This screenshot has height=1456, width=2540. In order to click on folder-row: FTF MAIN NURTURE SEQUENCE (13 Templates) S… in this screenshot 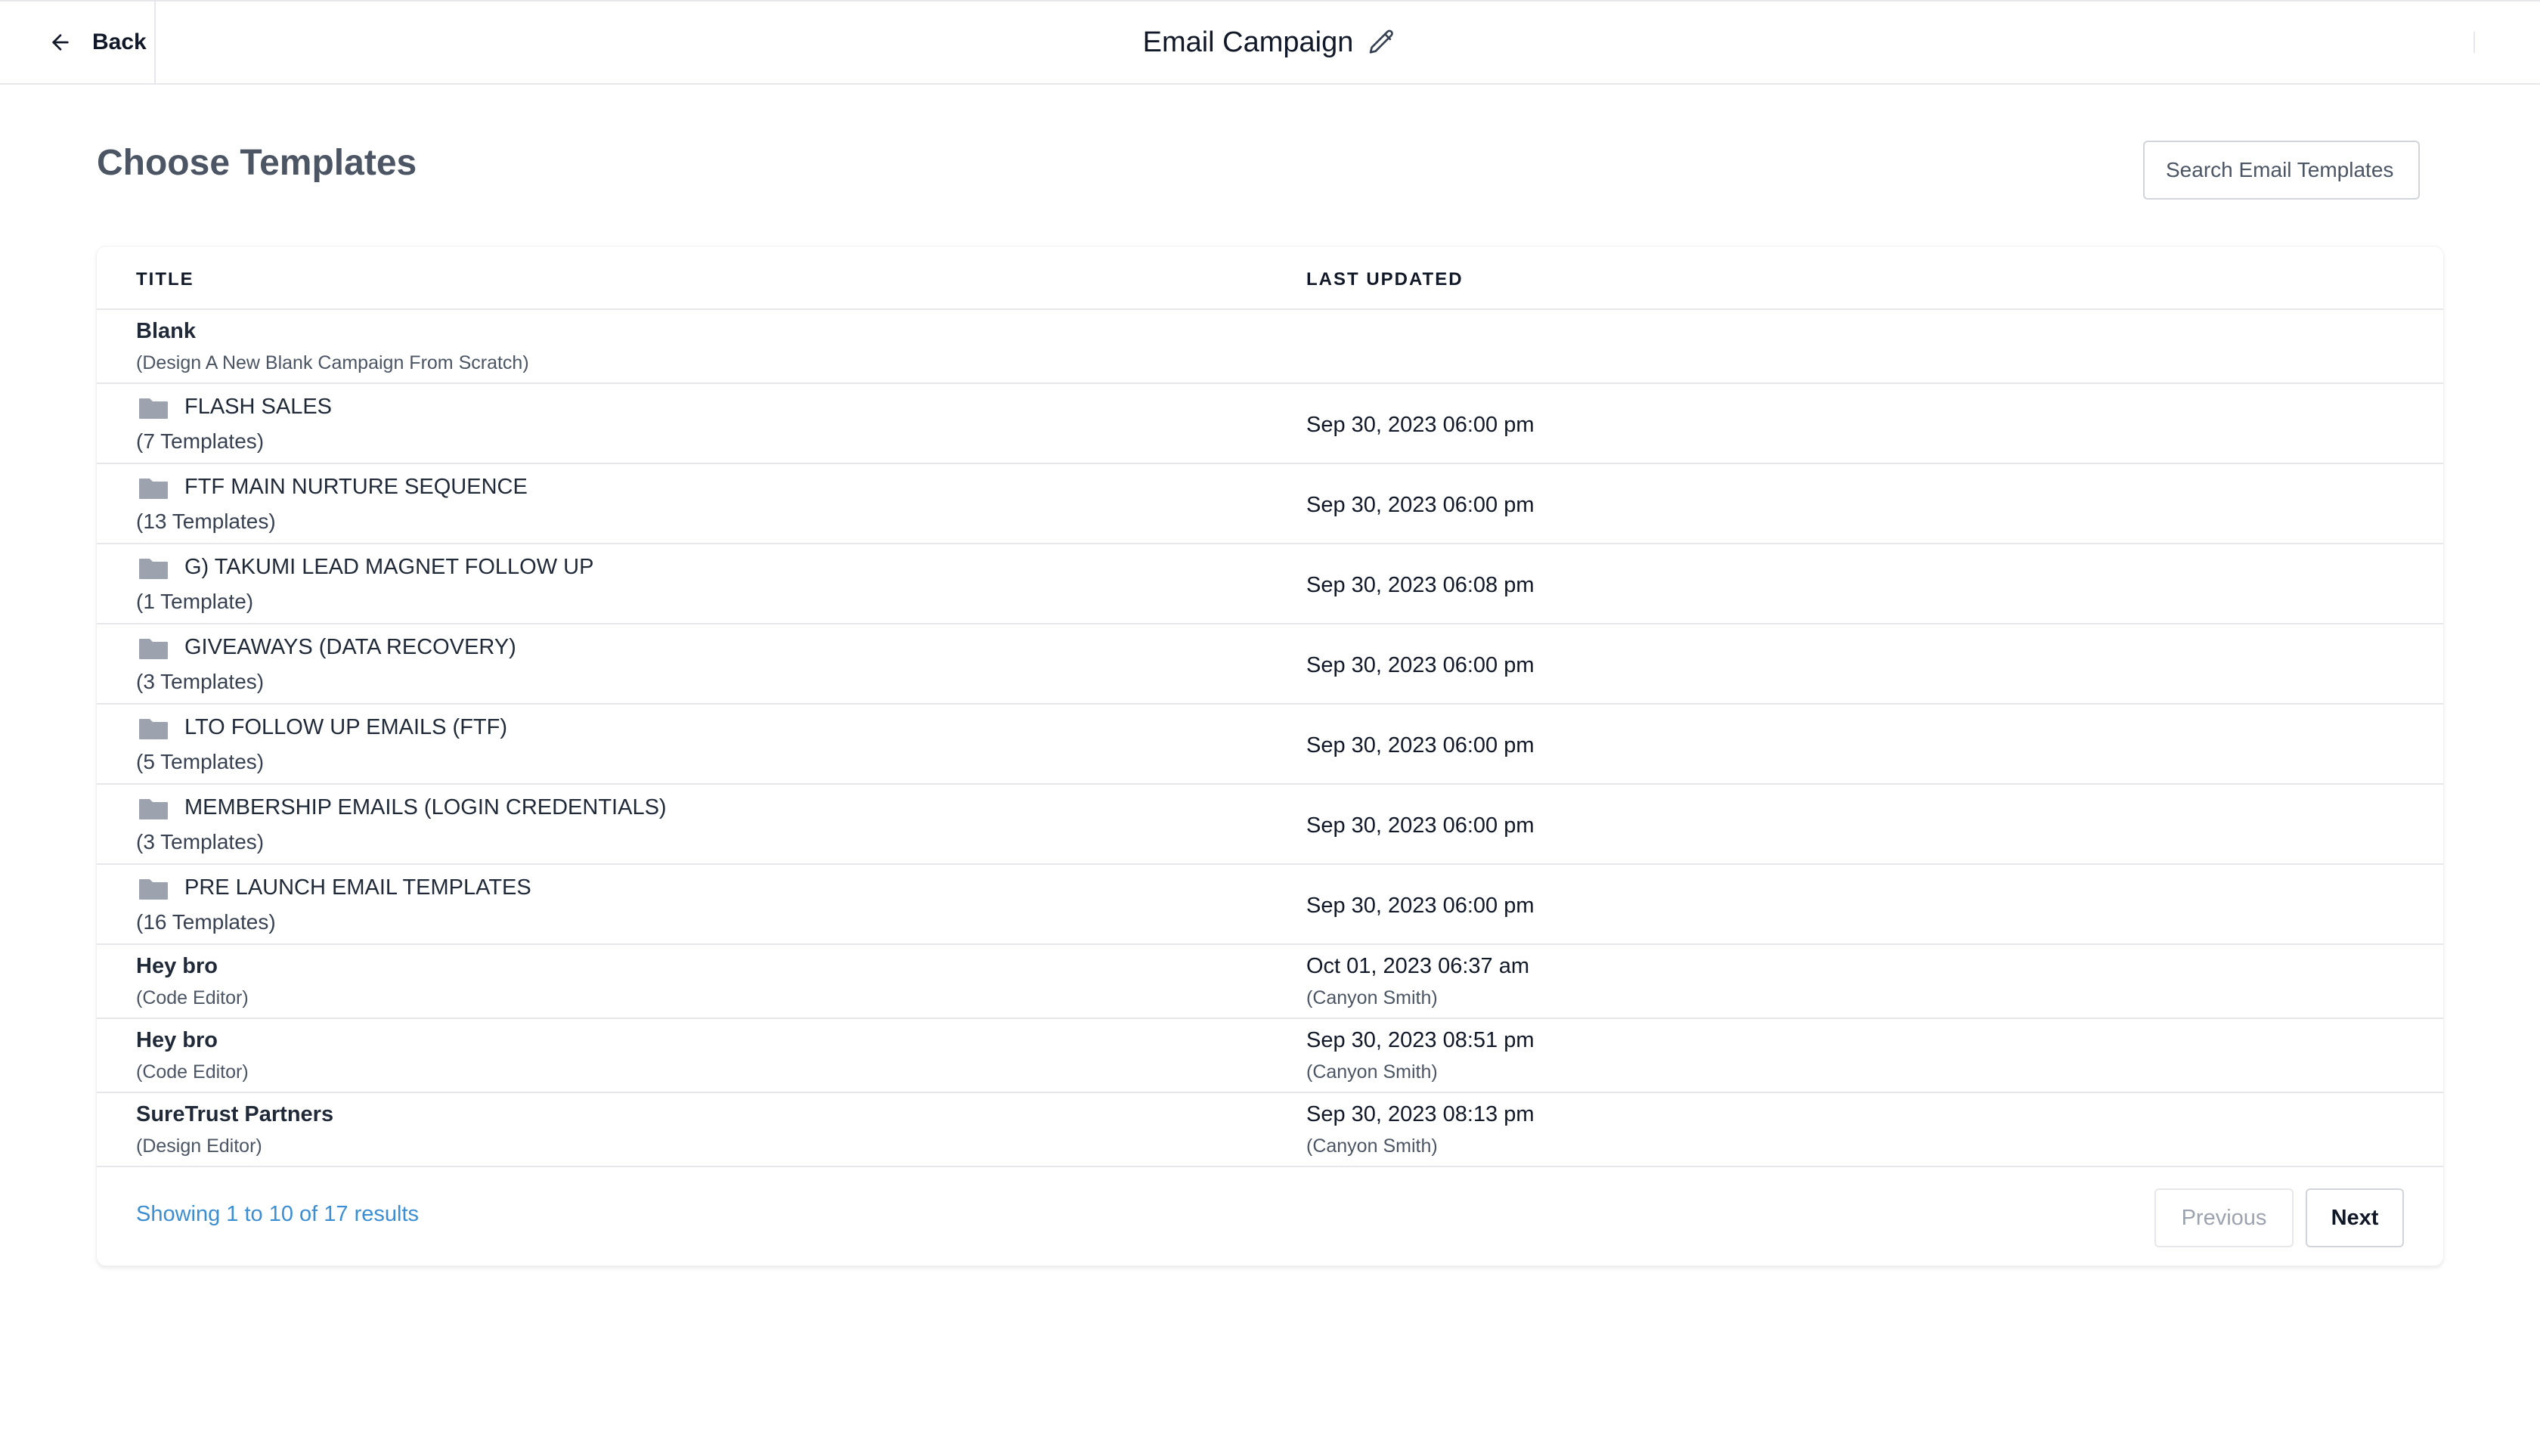, I will do `click(1270, 504)`.